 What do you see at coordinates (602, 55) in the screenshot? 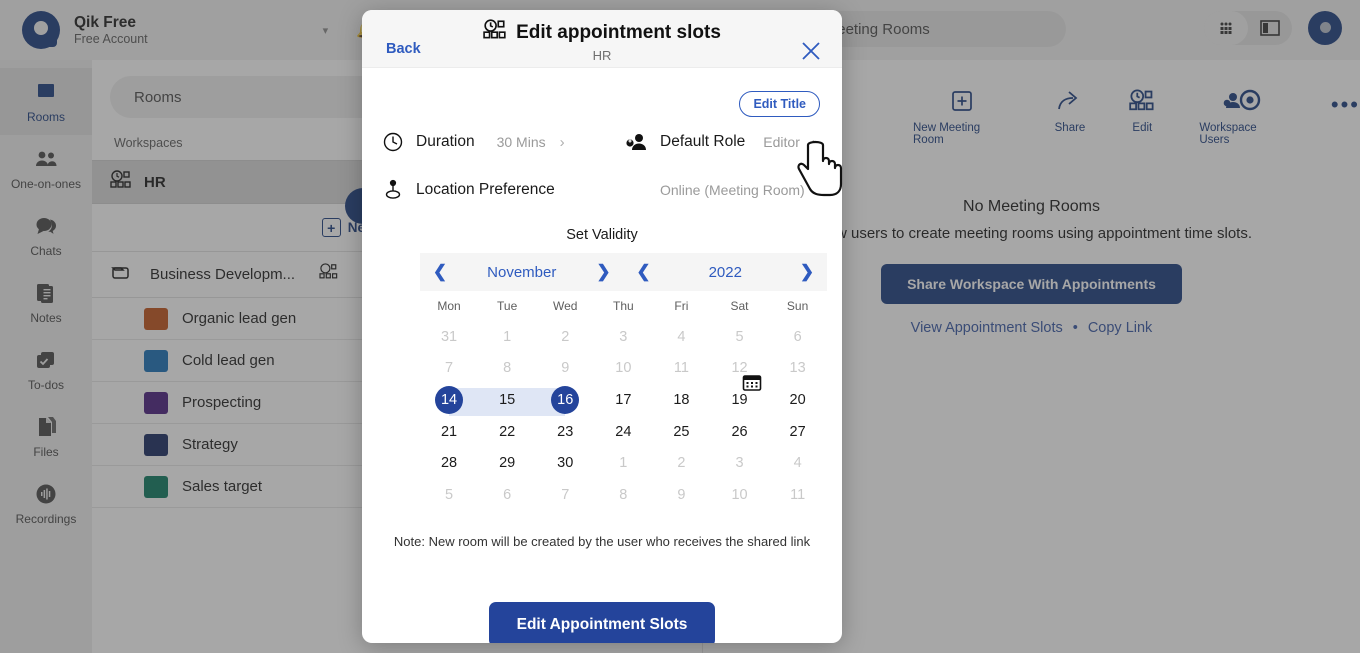
I see `dialog-subtitle: HR` at bounding box center [602, 55].